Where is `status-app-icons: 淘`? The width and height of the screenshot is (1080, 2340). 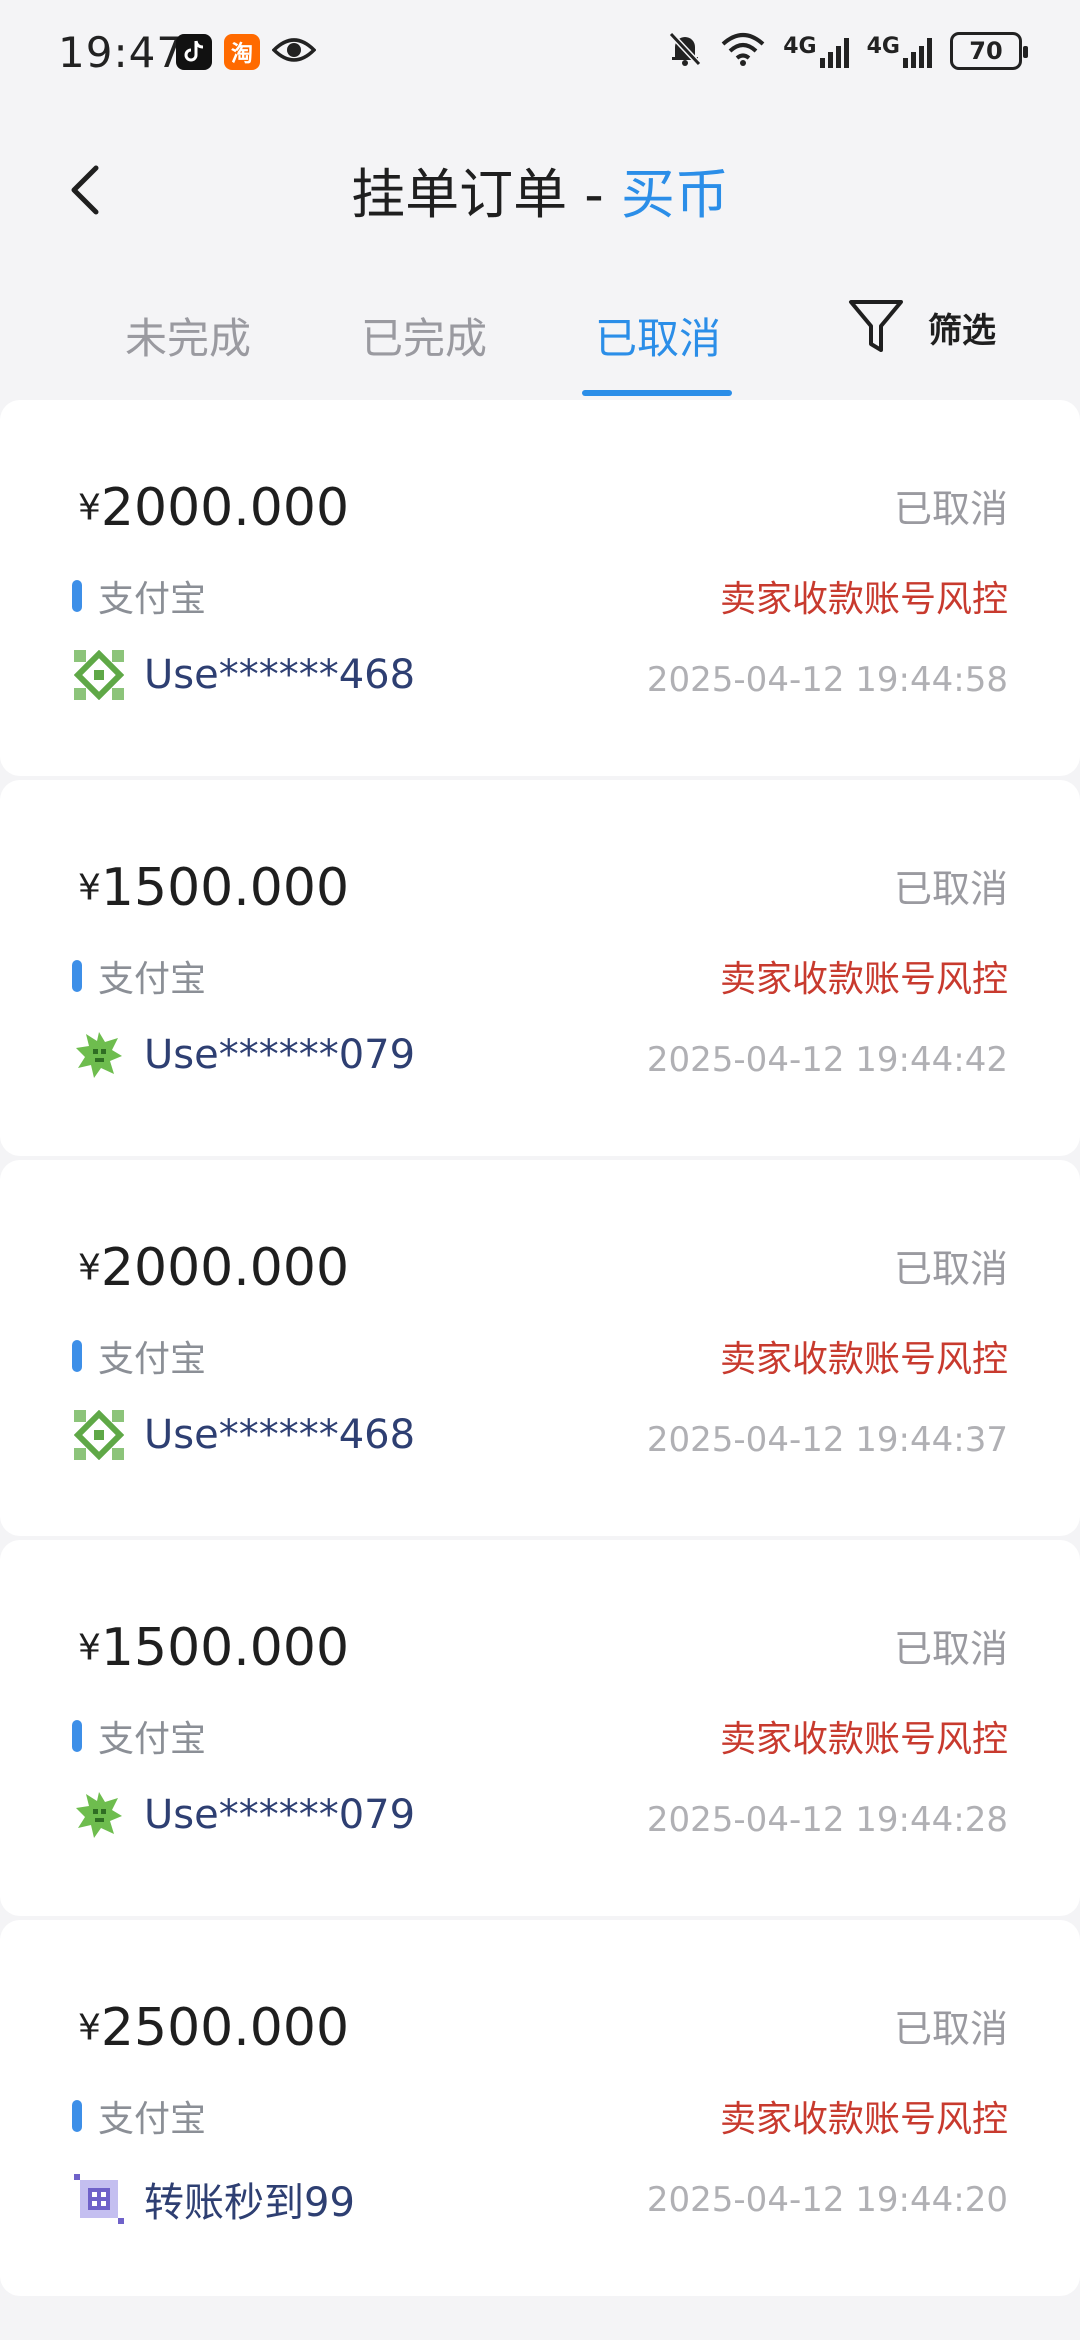
status-app-icons: 淘 is located at coordinates (246, 52).